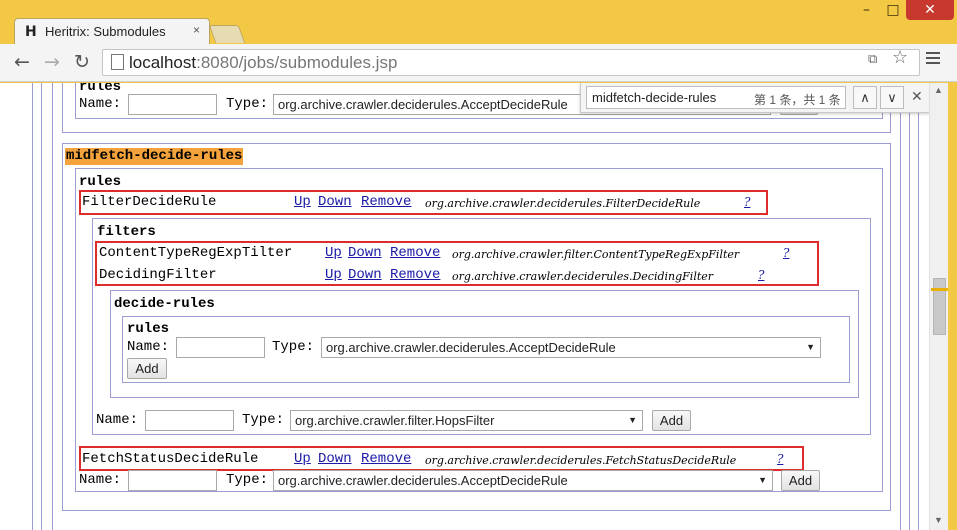 The height and width of the screenshot is (530, 957). Describe the element at coordinates (872, 59) in the screenshot. I see `translate-icon: ⧉` at that location.